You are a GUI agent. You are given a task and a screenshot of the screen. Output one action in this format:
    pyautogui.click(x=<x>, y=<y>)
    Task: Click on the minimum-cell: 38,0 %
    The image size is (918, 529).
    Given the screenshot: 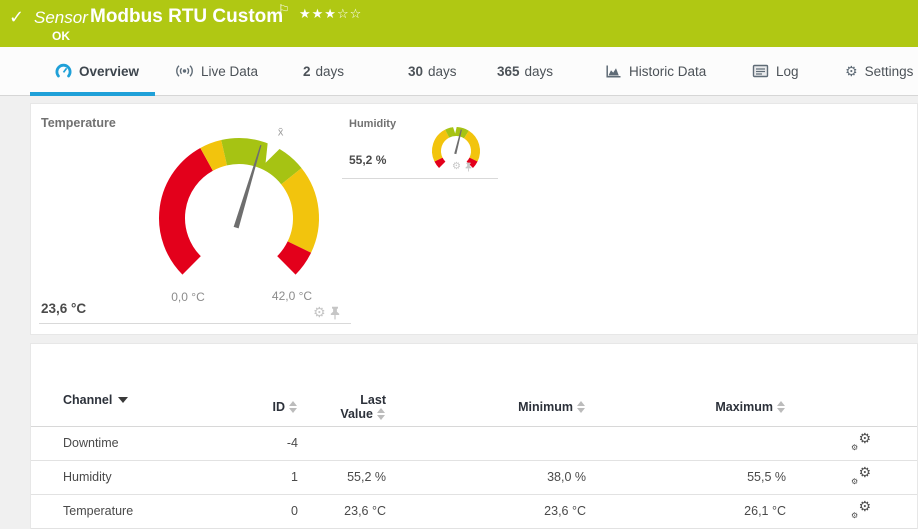 What is the action you would take?
    pyautogui.click(x=489, y=477)
    